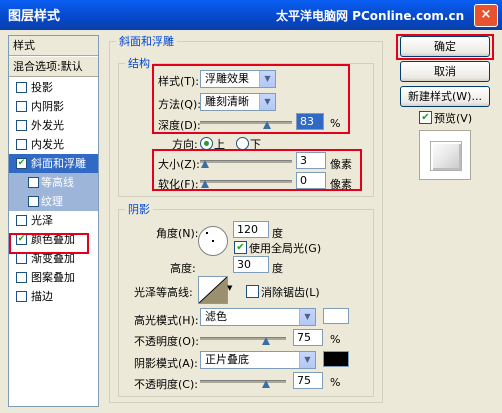 The width and height of the screenshot is (502, 413). I want to click on style-item: 图案叠加, so click(53, 277).